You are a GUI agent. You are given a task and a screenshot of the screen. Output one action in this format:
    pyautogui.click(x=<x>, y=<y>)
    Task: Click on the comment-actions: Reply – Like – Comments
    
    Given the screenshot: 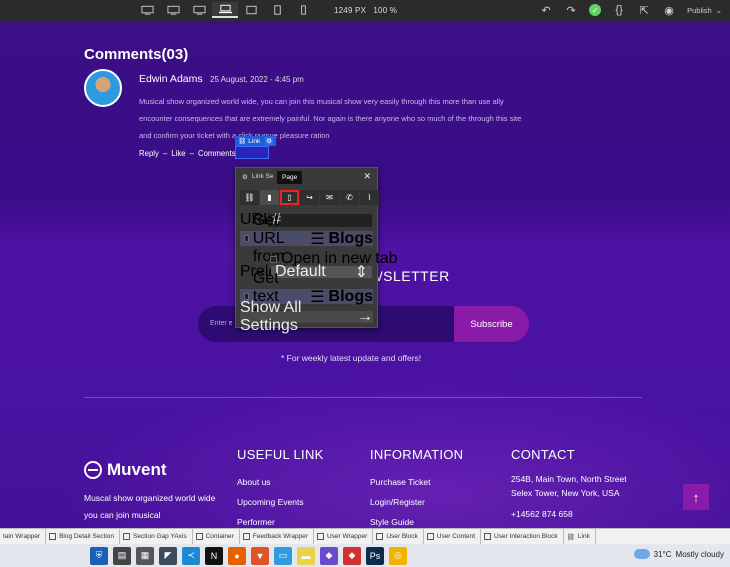 What is the action you would take?
    pyautogui.click(x=187, y=153)
    